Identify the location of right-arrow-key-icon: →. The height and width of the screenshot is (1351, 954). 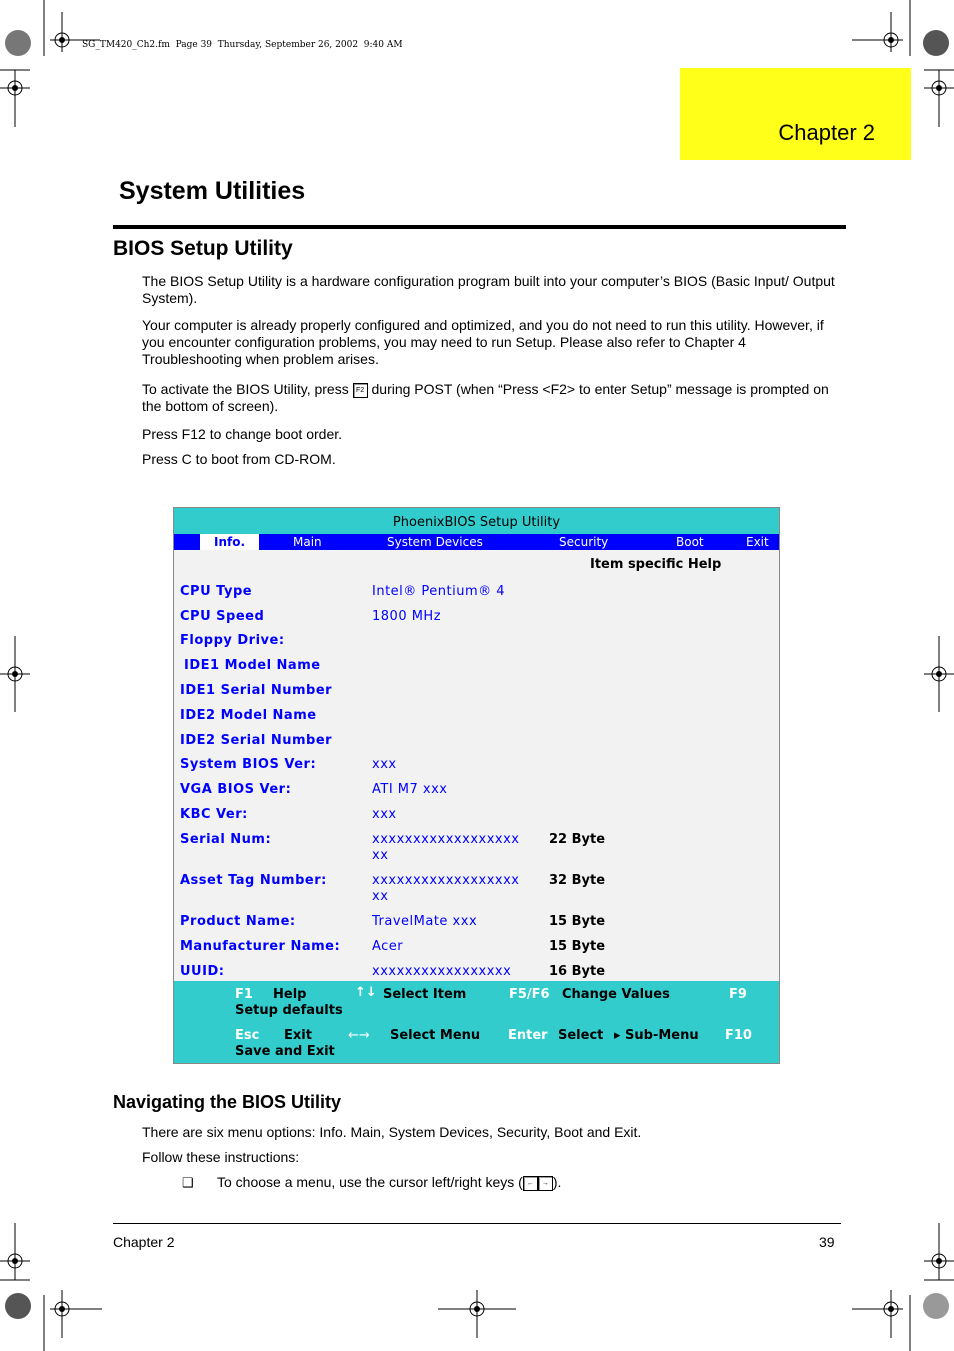
(545, 1183).